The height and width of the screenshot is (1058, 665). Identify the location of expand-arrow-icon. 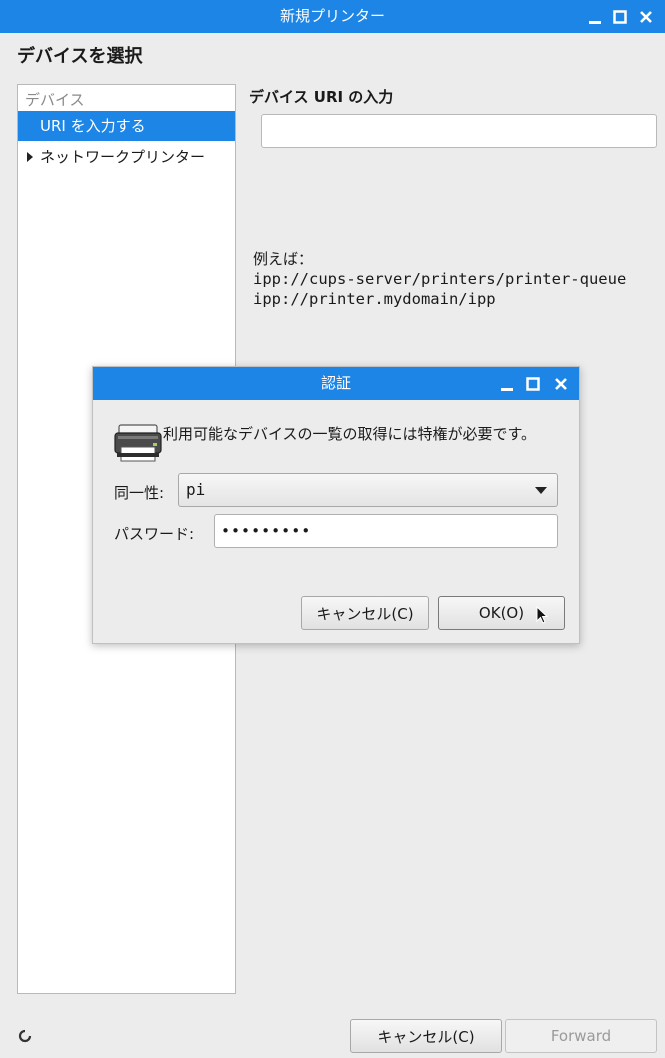
(30, 163).